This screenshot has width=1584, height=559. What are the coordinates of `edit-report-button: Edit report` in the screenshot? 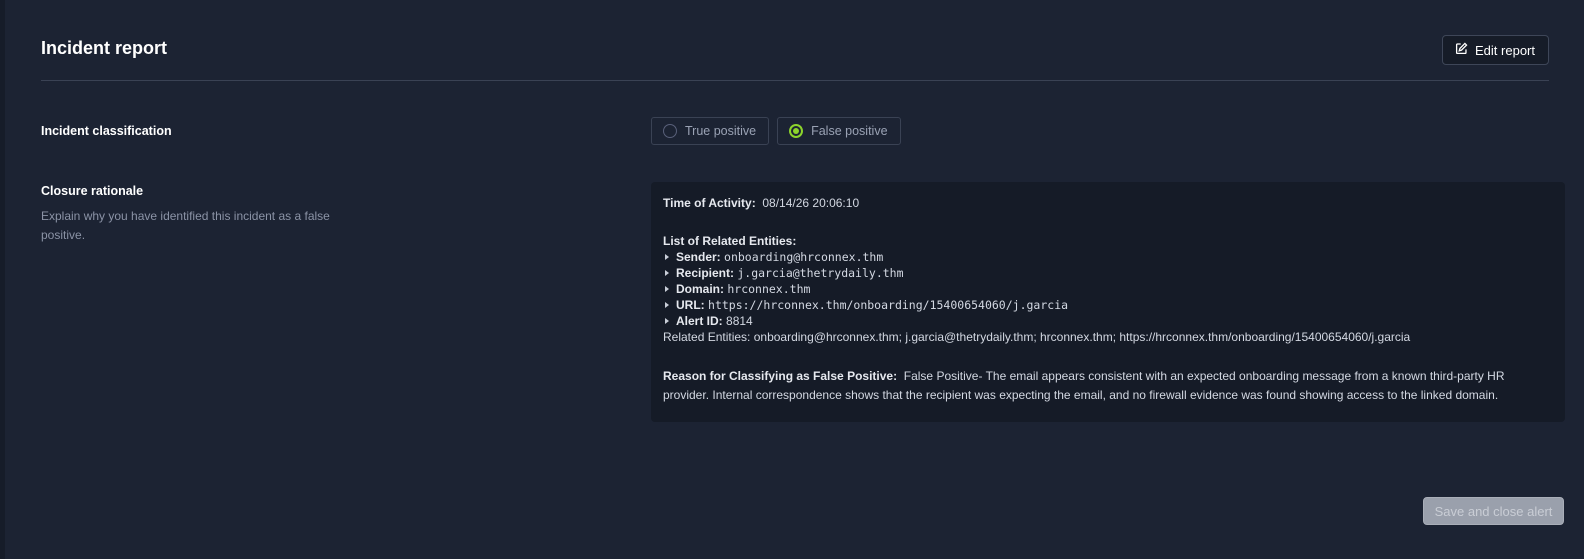 It's located at (1495, 50).